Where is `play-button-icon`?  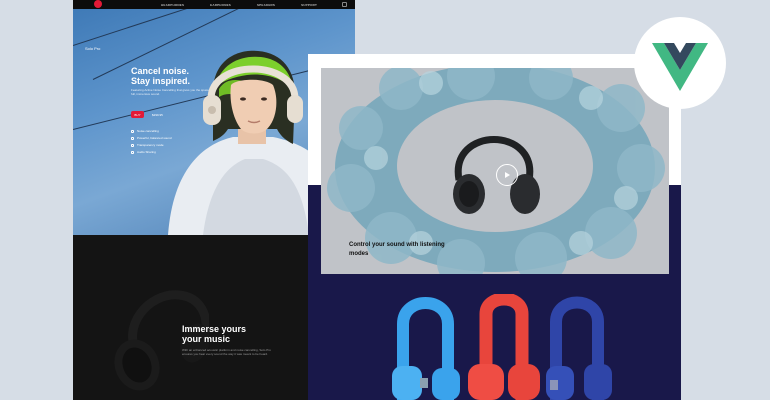
play-button-icon is located at coordinates (507, 175).